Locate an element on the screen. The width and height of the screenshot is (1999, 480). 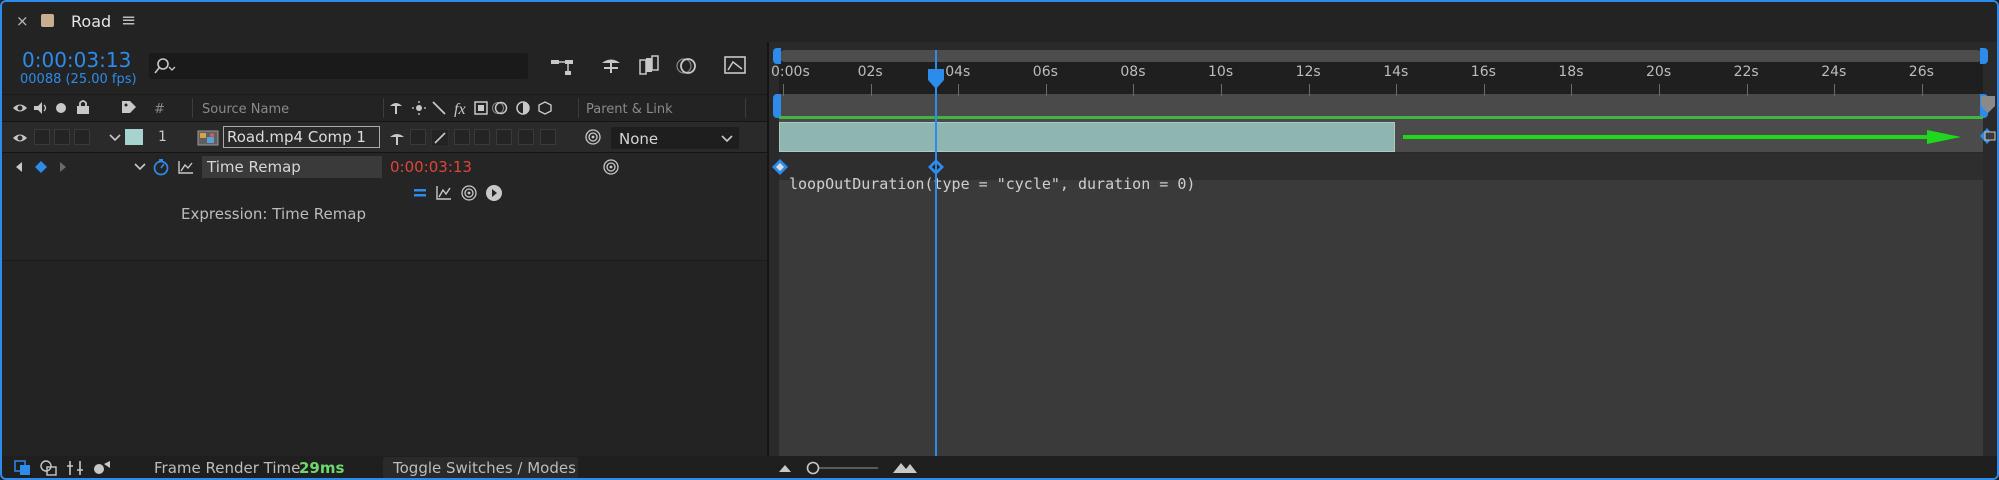
previous-keyframe-icon is located at coordinates (19, 167).